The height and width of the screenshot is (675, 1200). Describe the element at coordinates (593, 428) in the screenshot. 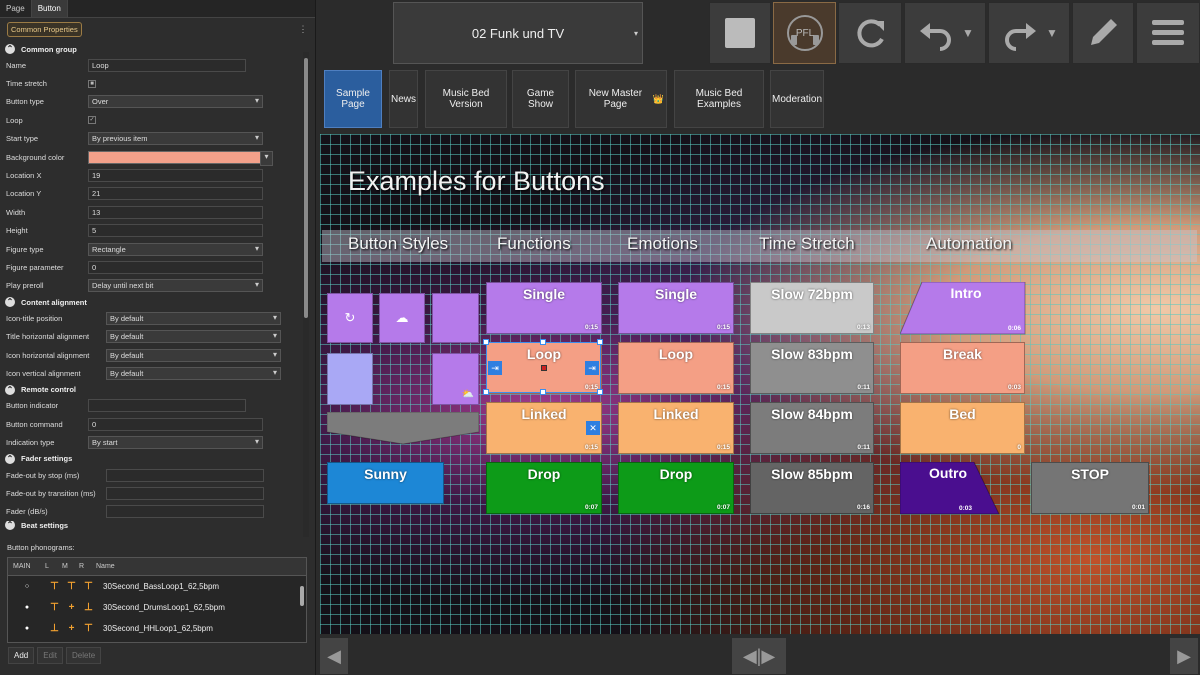

I see `unlink-icon: ✕` at that location.